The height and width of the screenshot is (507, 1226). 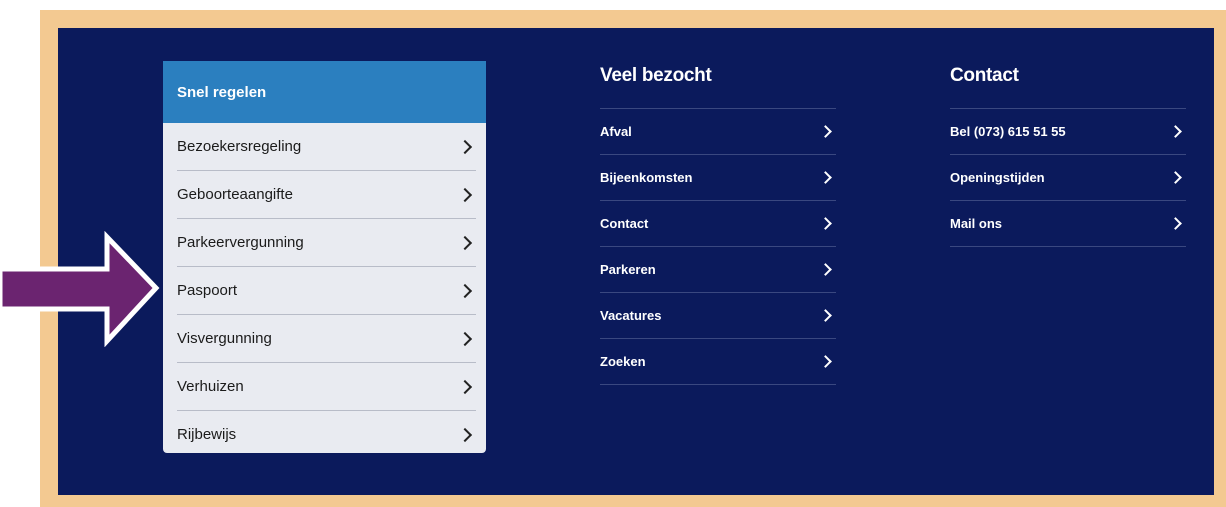 I want to click on quick-link-label: Rijbewijs, so click(x=207, y=434).